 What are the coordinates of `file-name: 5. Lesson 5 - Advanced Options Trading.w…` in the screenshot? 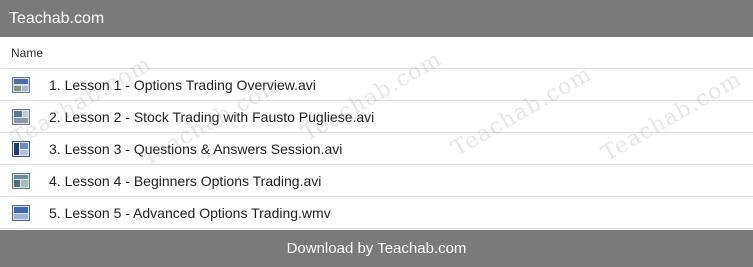 It's located at (190, 212).